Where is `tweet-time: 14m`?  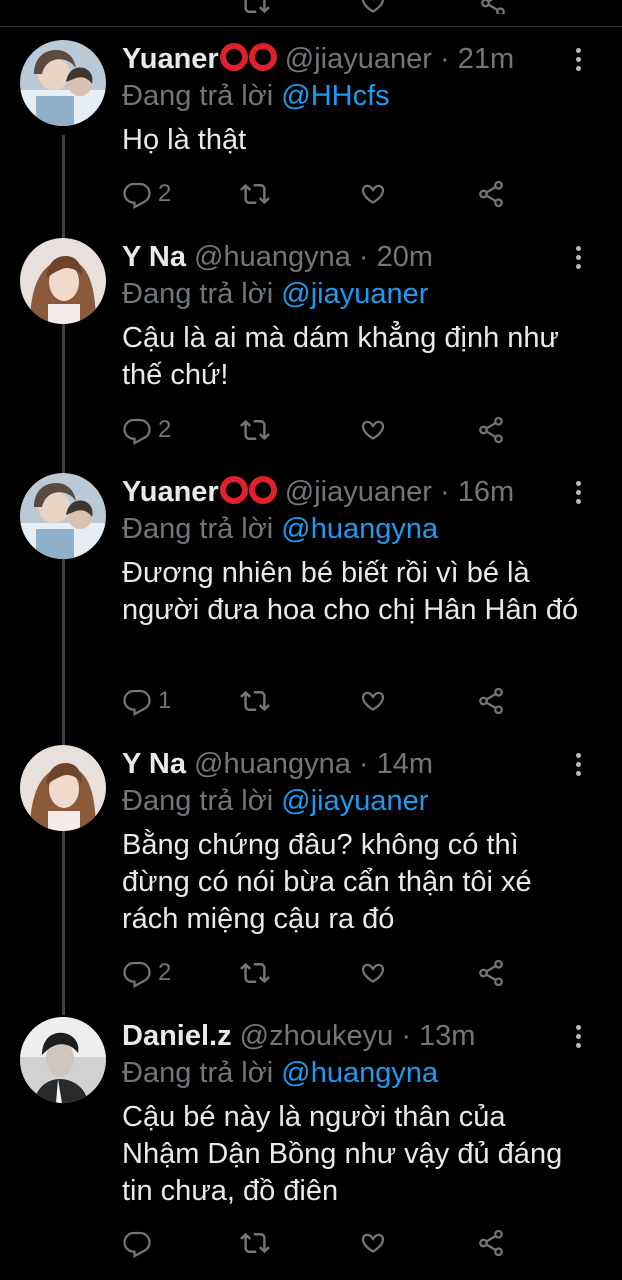 tweet-time: 14m is located at coordinates (405, 764).